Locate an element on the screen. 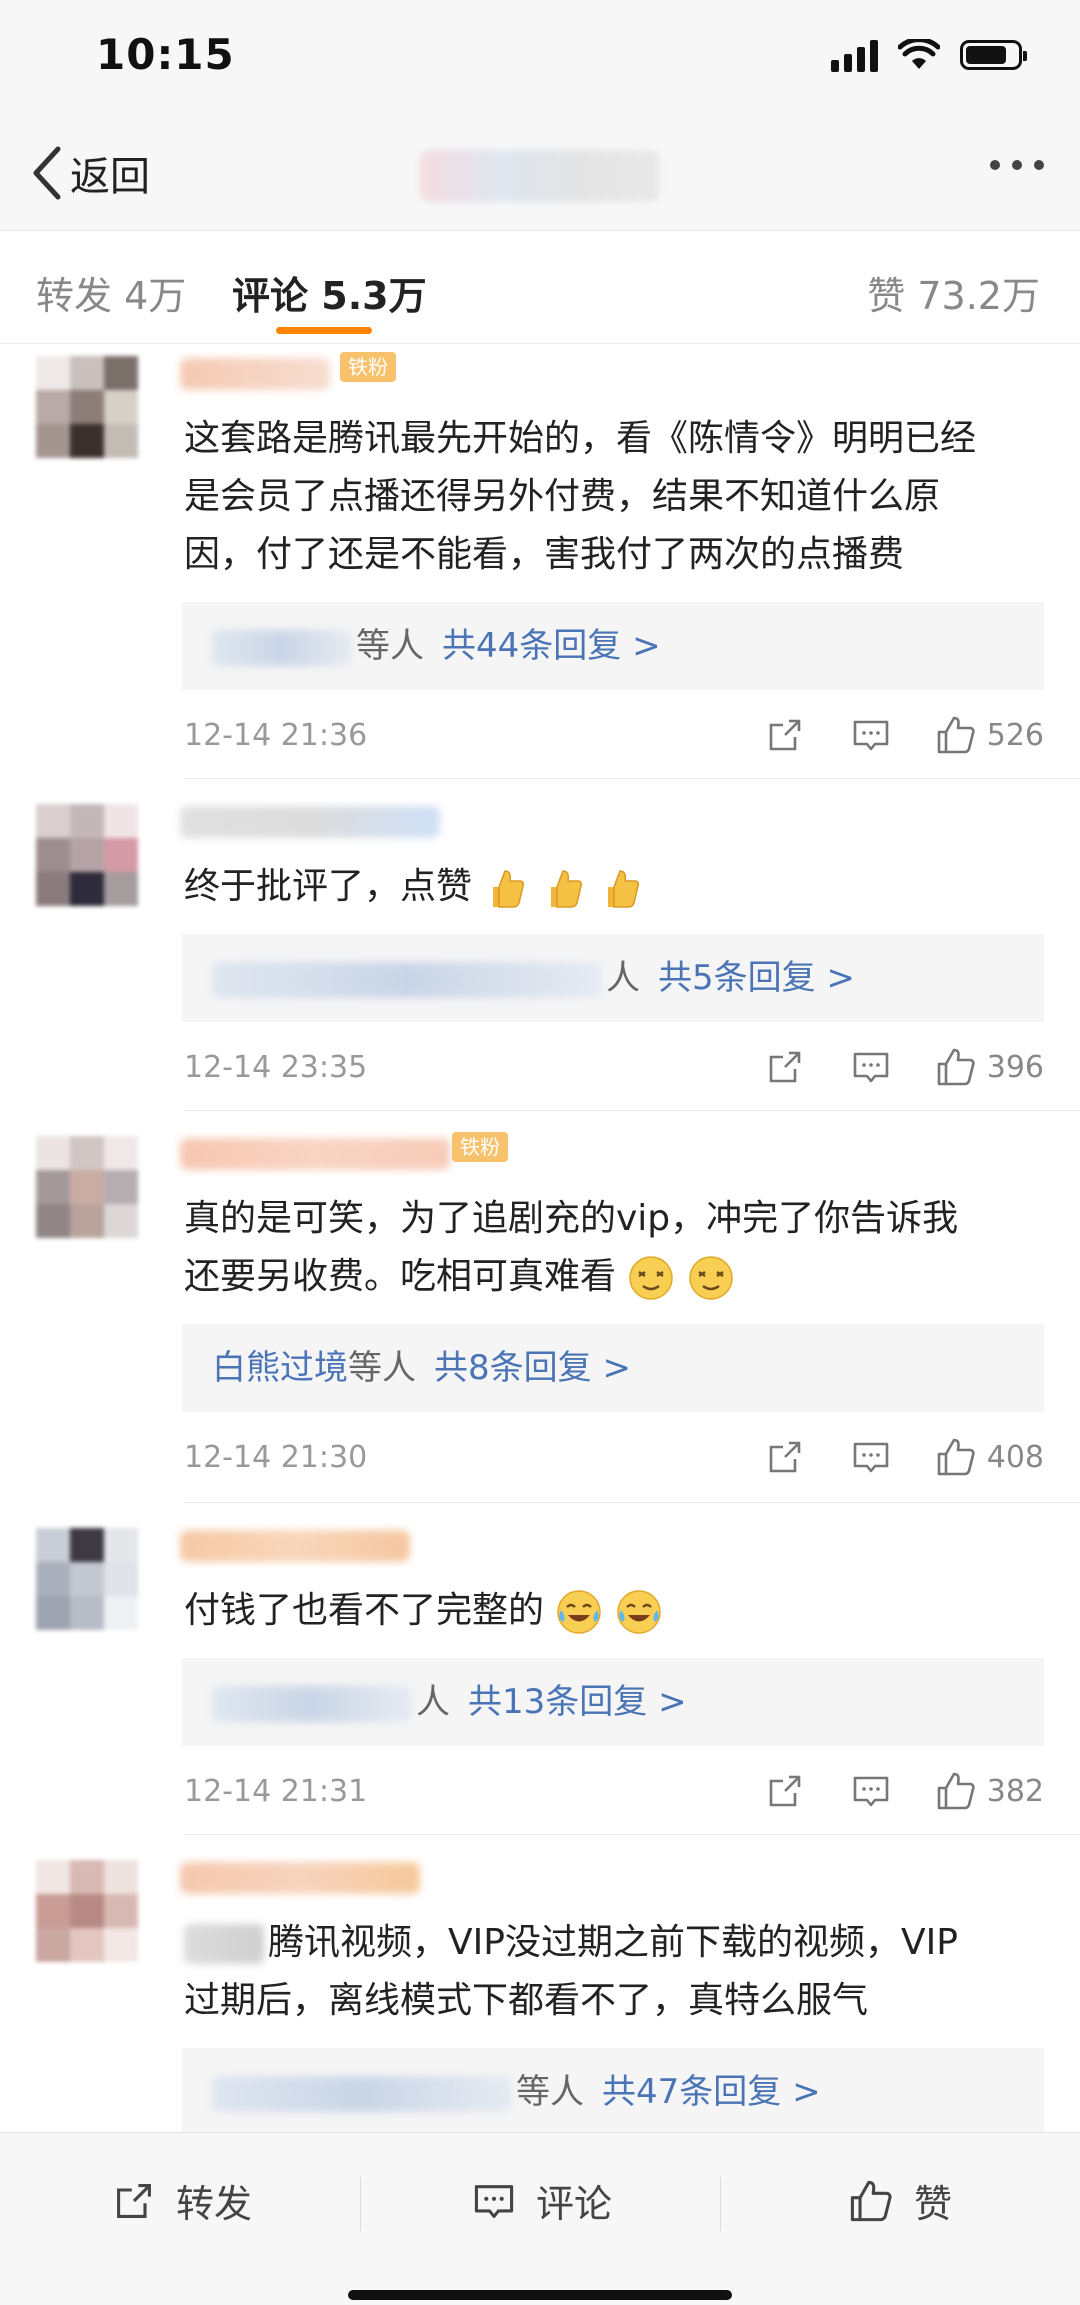 The image size is (1080, 2305). comment-line: 真的是可笑，为了追剧充的vip，冲完了你告诉我 is located at coordinates (571, 1218).